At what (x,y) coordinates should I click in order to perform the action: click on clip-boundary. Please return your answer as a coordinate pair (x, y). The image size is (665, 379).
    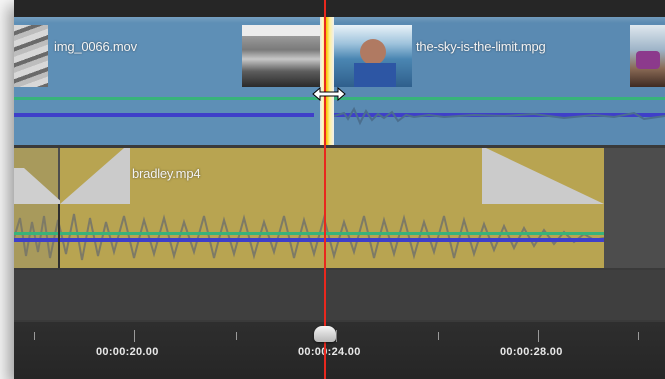
    Looking at the image, I should click on (59, 236).